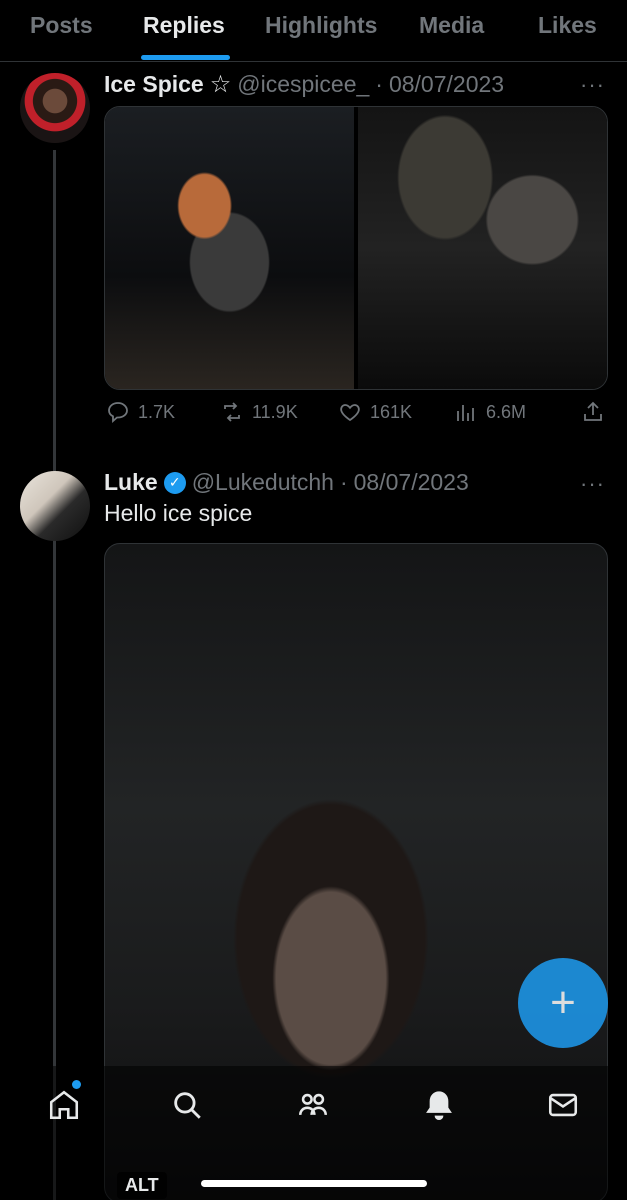 The image size is (627, 1200). Describe the element at coordinates (54, 675) in the screenshot. I see `thread-connector-line` at that location.